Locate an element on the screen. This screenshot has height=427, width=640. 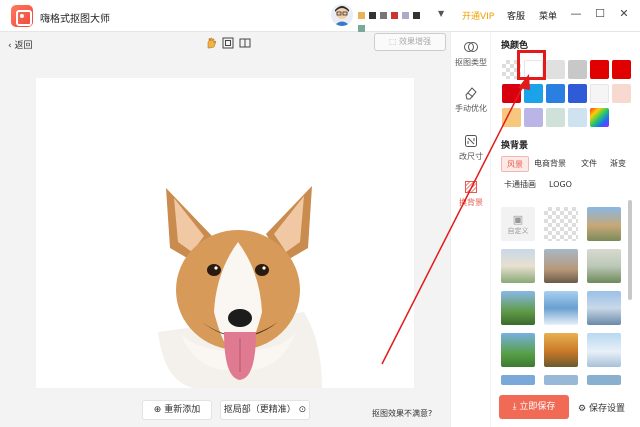
play-circle-icon: ⊙ is located at coordinates (302, 410).